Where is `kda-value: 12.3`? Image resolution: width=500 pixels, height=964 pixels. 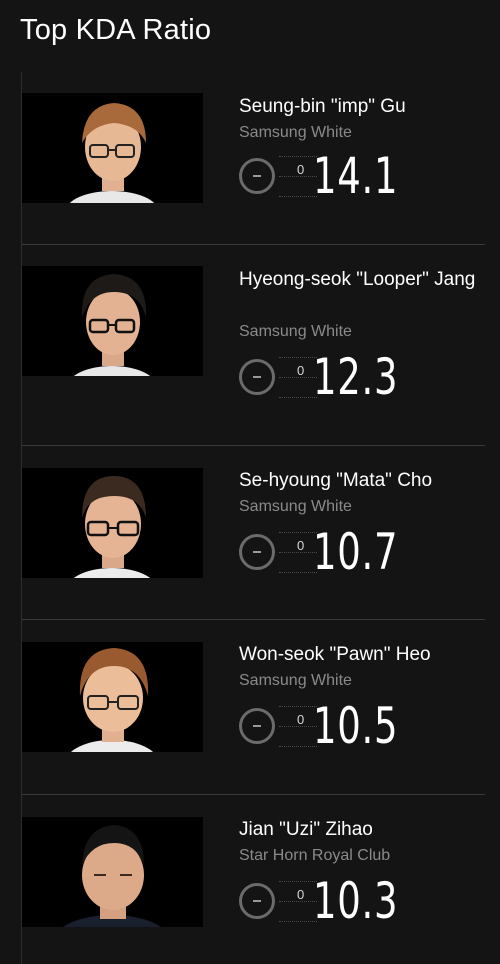
kda-value: 12.3 is located at coordinates (356, 377).